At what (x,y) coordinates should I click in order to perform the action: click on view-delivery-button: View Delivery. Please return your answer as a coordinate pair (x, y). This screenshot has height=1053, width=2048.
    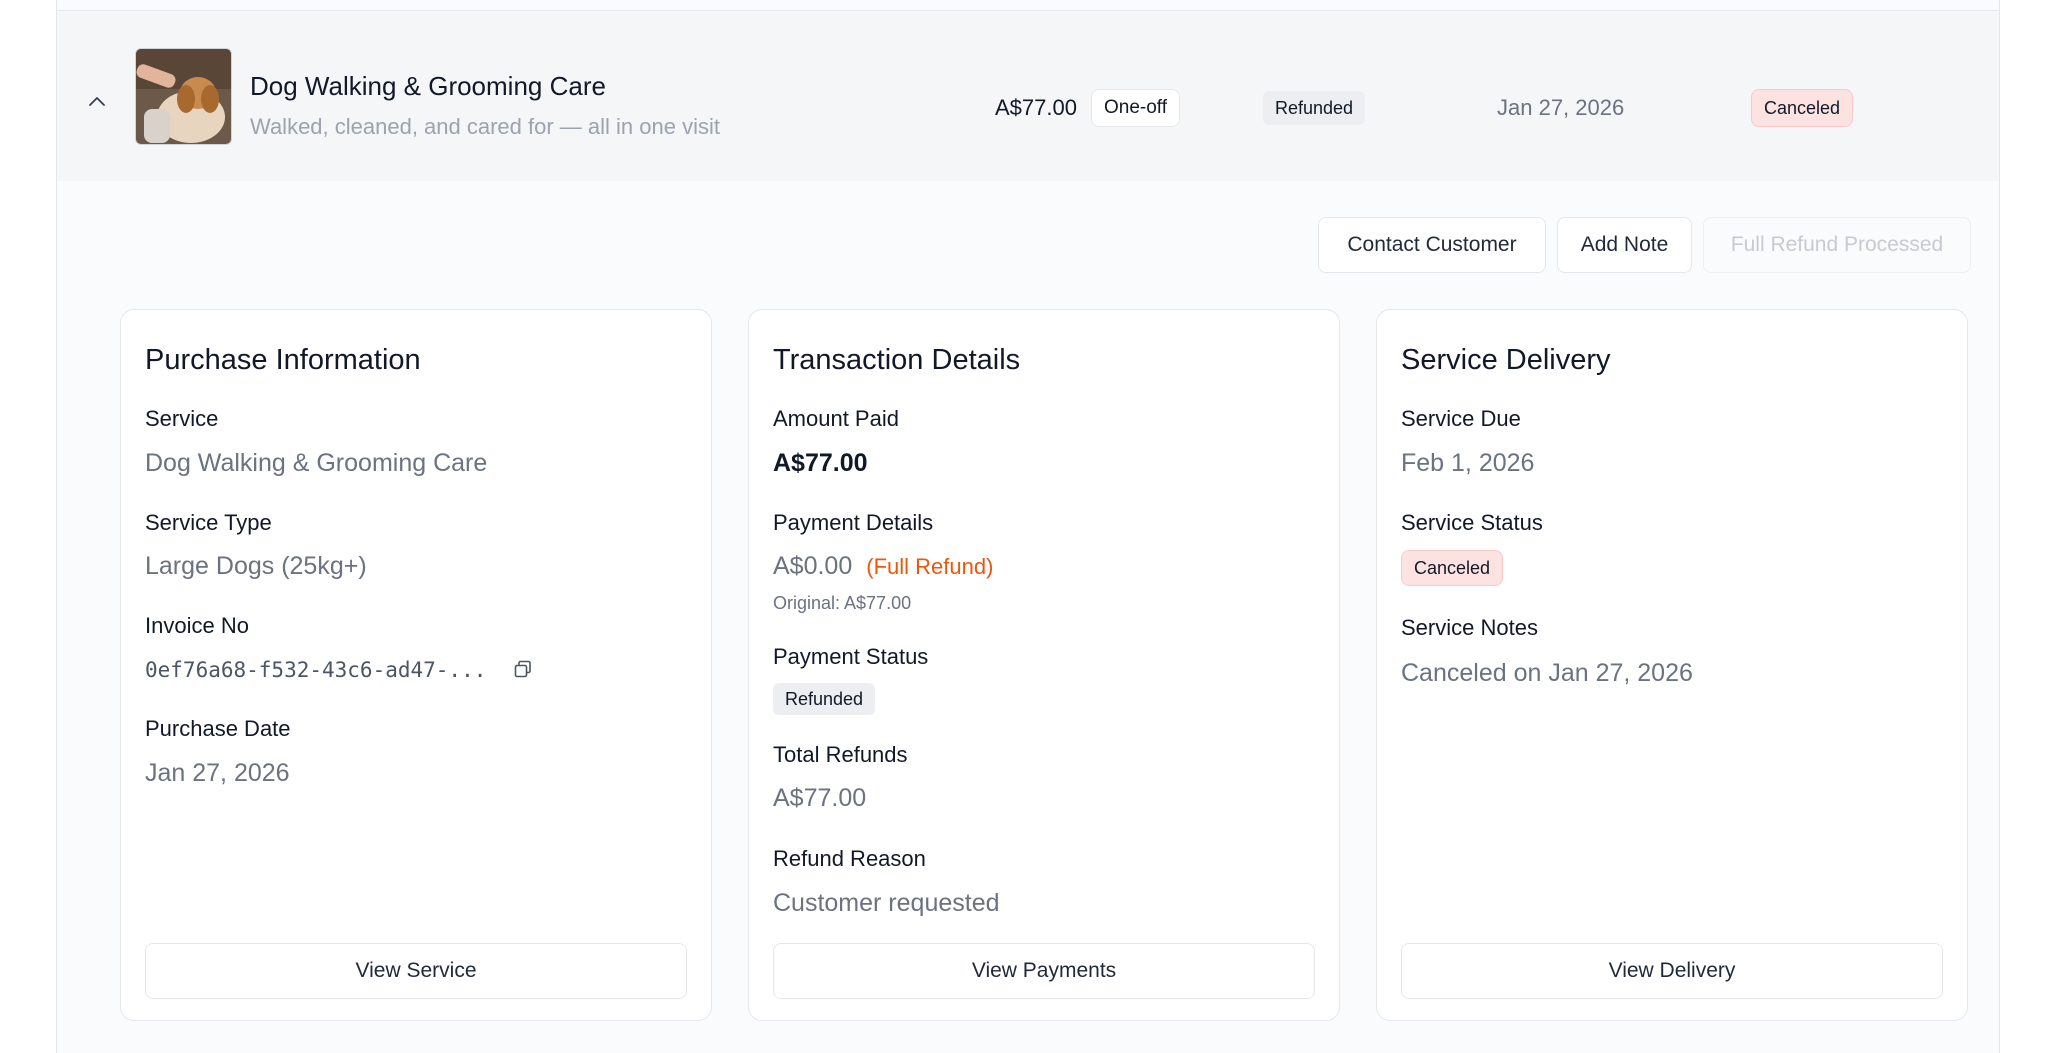
    Looking at the image, I should click on (1672, 971).